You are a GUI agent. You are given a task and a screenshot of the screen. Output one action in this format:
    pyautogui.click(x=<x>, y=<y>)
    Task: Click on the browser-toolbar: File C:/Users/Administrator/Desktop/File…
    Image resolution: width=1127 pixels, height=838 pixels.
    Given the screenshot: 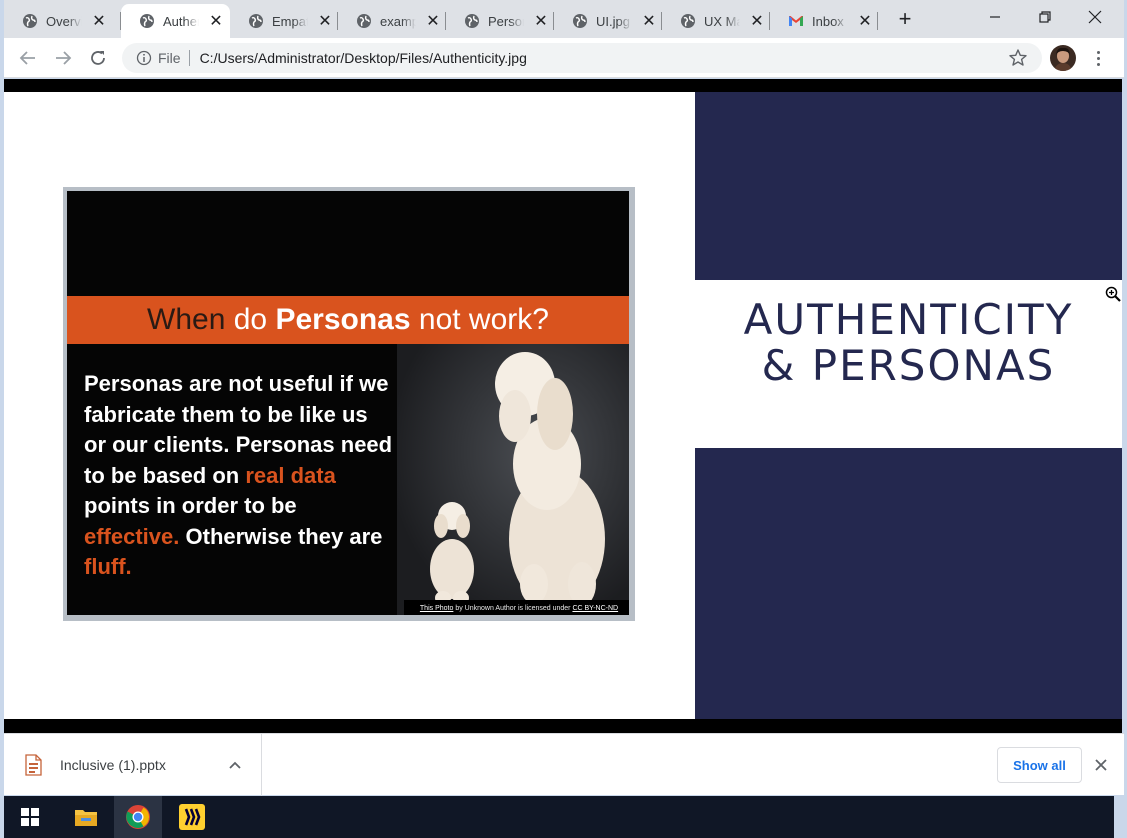 What is the action you would take?
    pyautogui.click(x=564, y=58)
    